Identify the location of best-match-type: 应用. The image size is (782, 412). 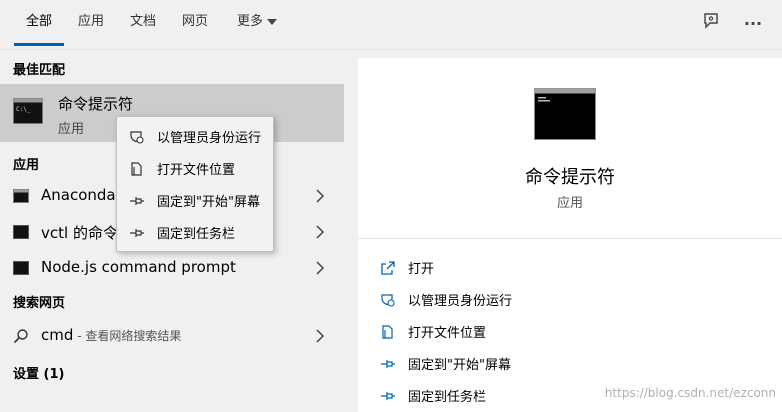
(71, 129).